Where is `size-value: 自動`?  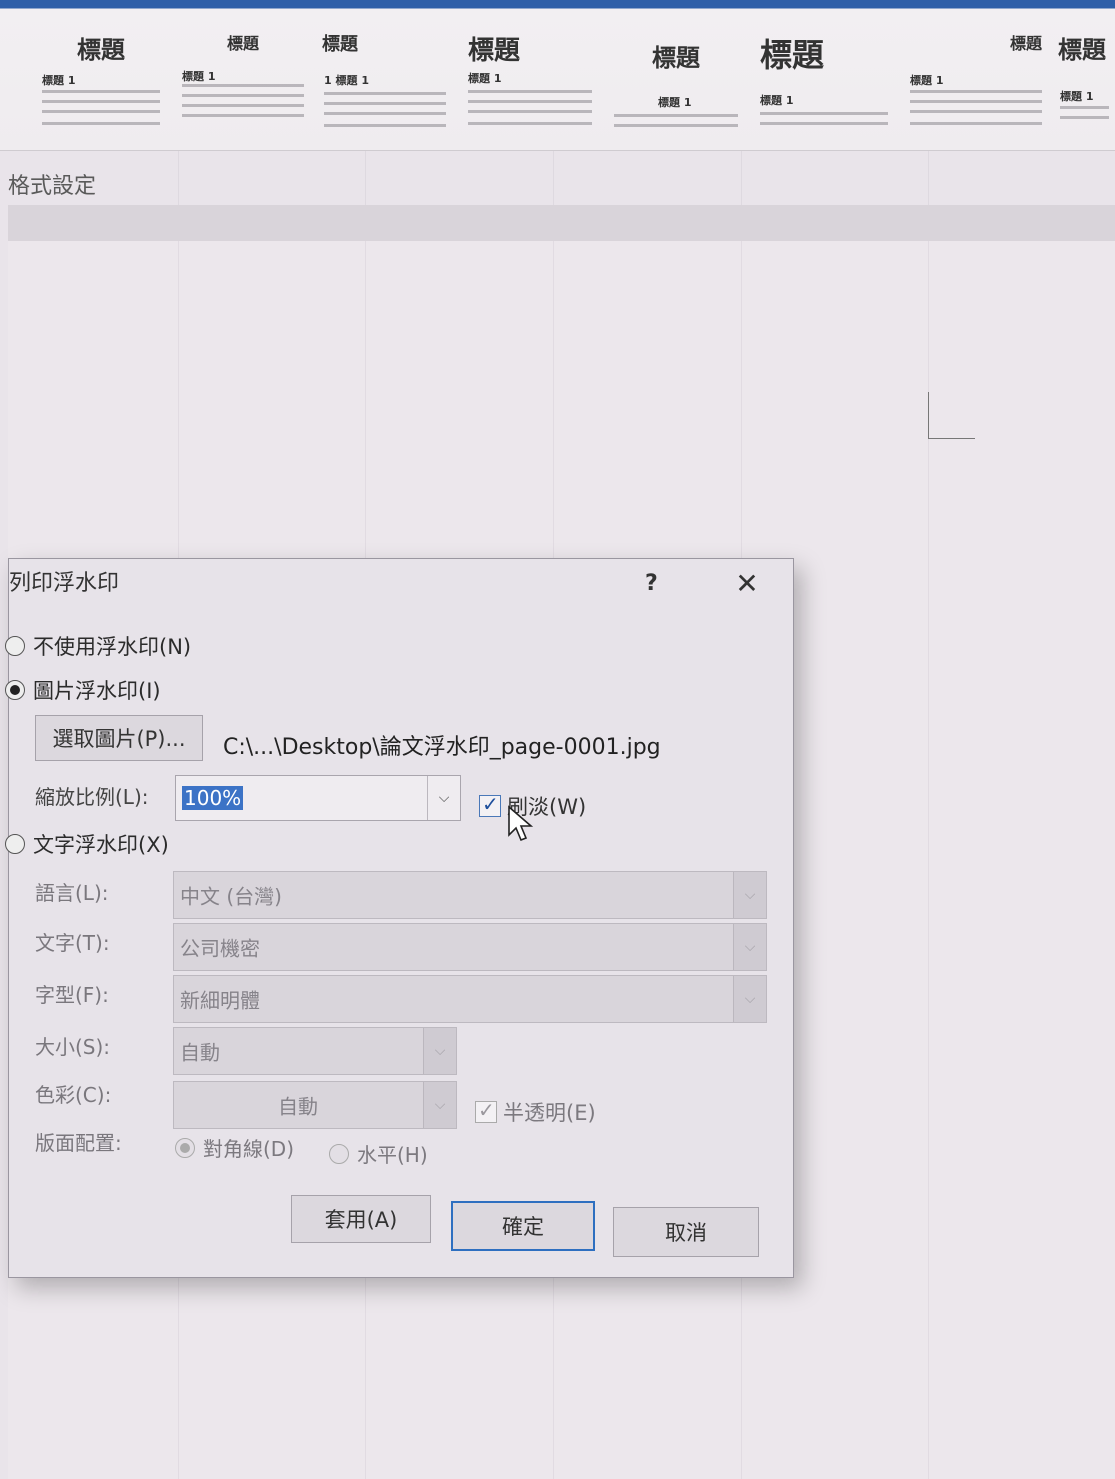
size-value: 自動 is located at coordinates (200, 1052).